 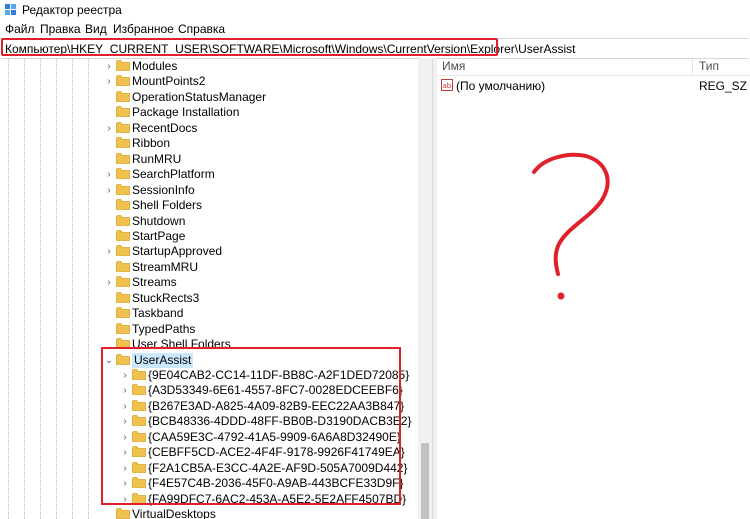 What do you see at coordinates (453, 66) in the screenshot?
I see `column-header-name: Имя` at bounding box center [453, 66].